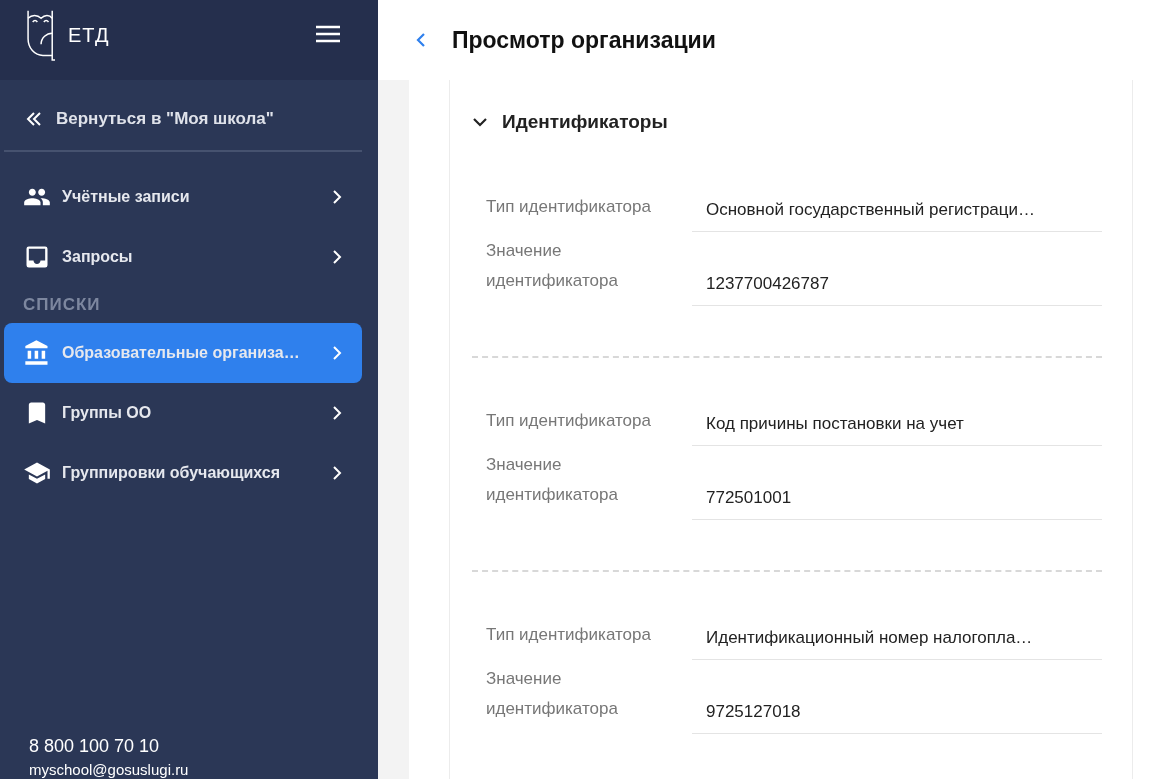  Describe the element at coordinates (109, 770) in the screenshot. I see `email-address: myschool@gosuslugi.ru` at that location.